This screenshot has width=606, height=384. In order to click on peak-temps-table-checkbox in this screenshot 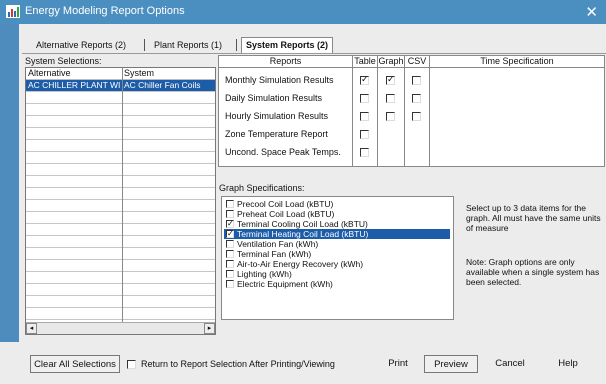, I will do `click(364, 152)`.